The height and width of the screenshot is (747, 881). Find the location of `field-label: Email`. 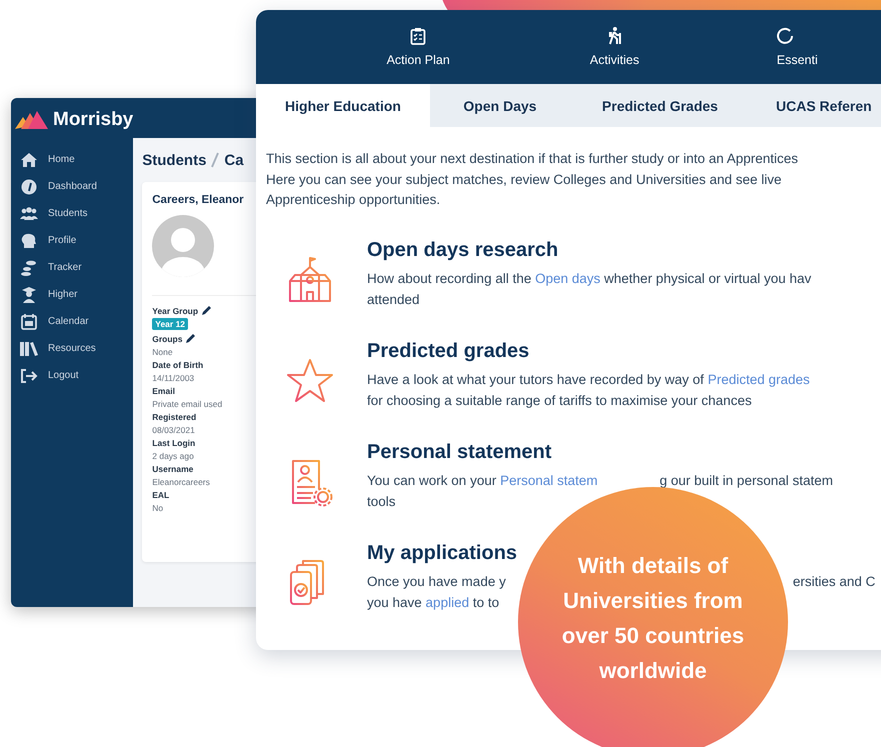

field-label: Email is located at coordinates (163, 391).